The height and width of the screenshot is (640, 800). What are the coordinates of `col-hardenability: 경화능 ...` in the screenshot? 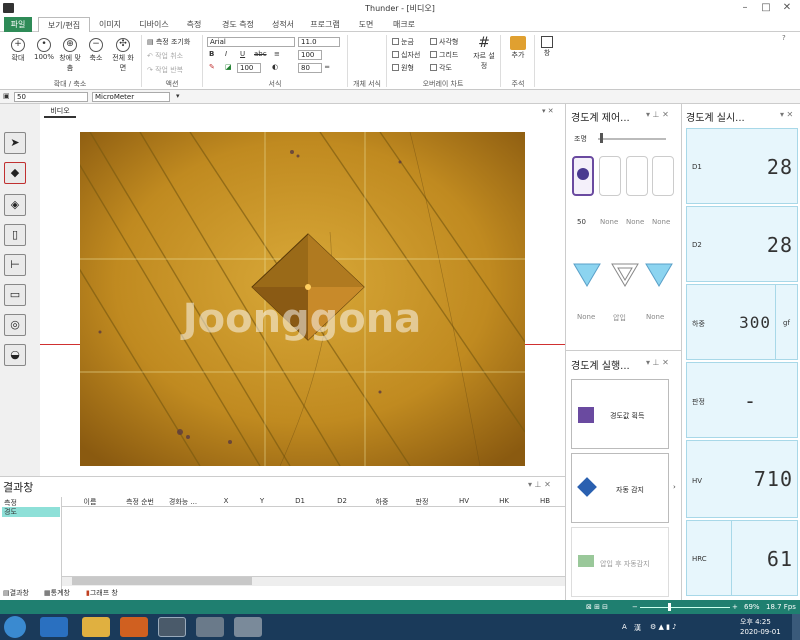 It's located at (183, 502).